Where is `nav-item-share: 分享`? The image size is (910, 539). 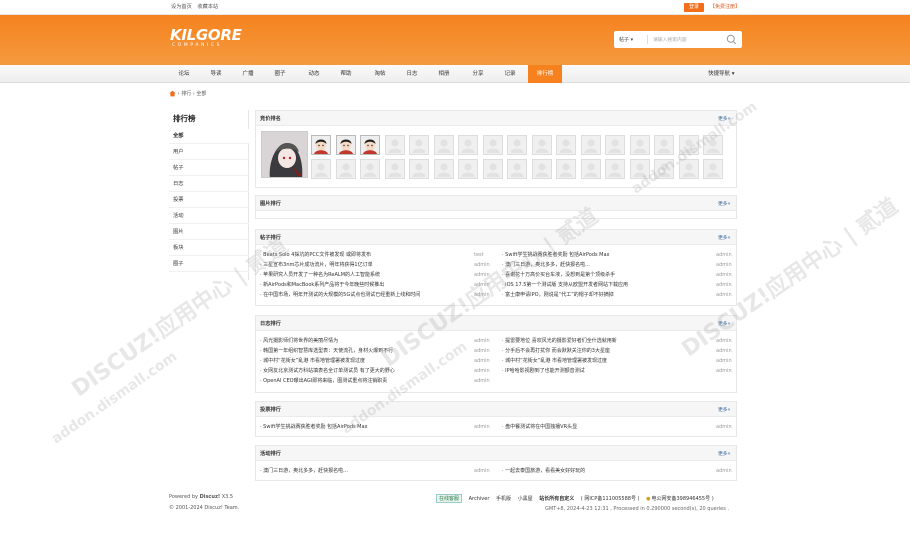
nav-item-share: 分享 is located at coordinates (478, 74).